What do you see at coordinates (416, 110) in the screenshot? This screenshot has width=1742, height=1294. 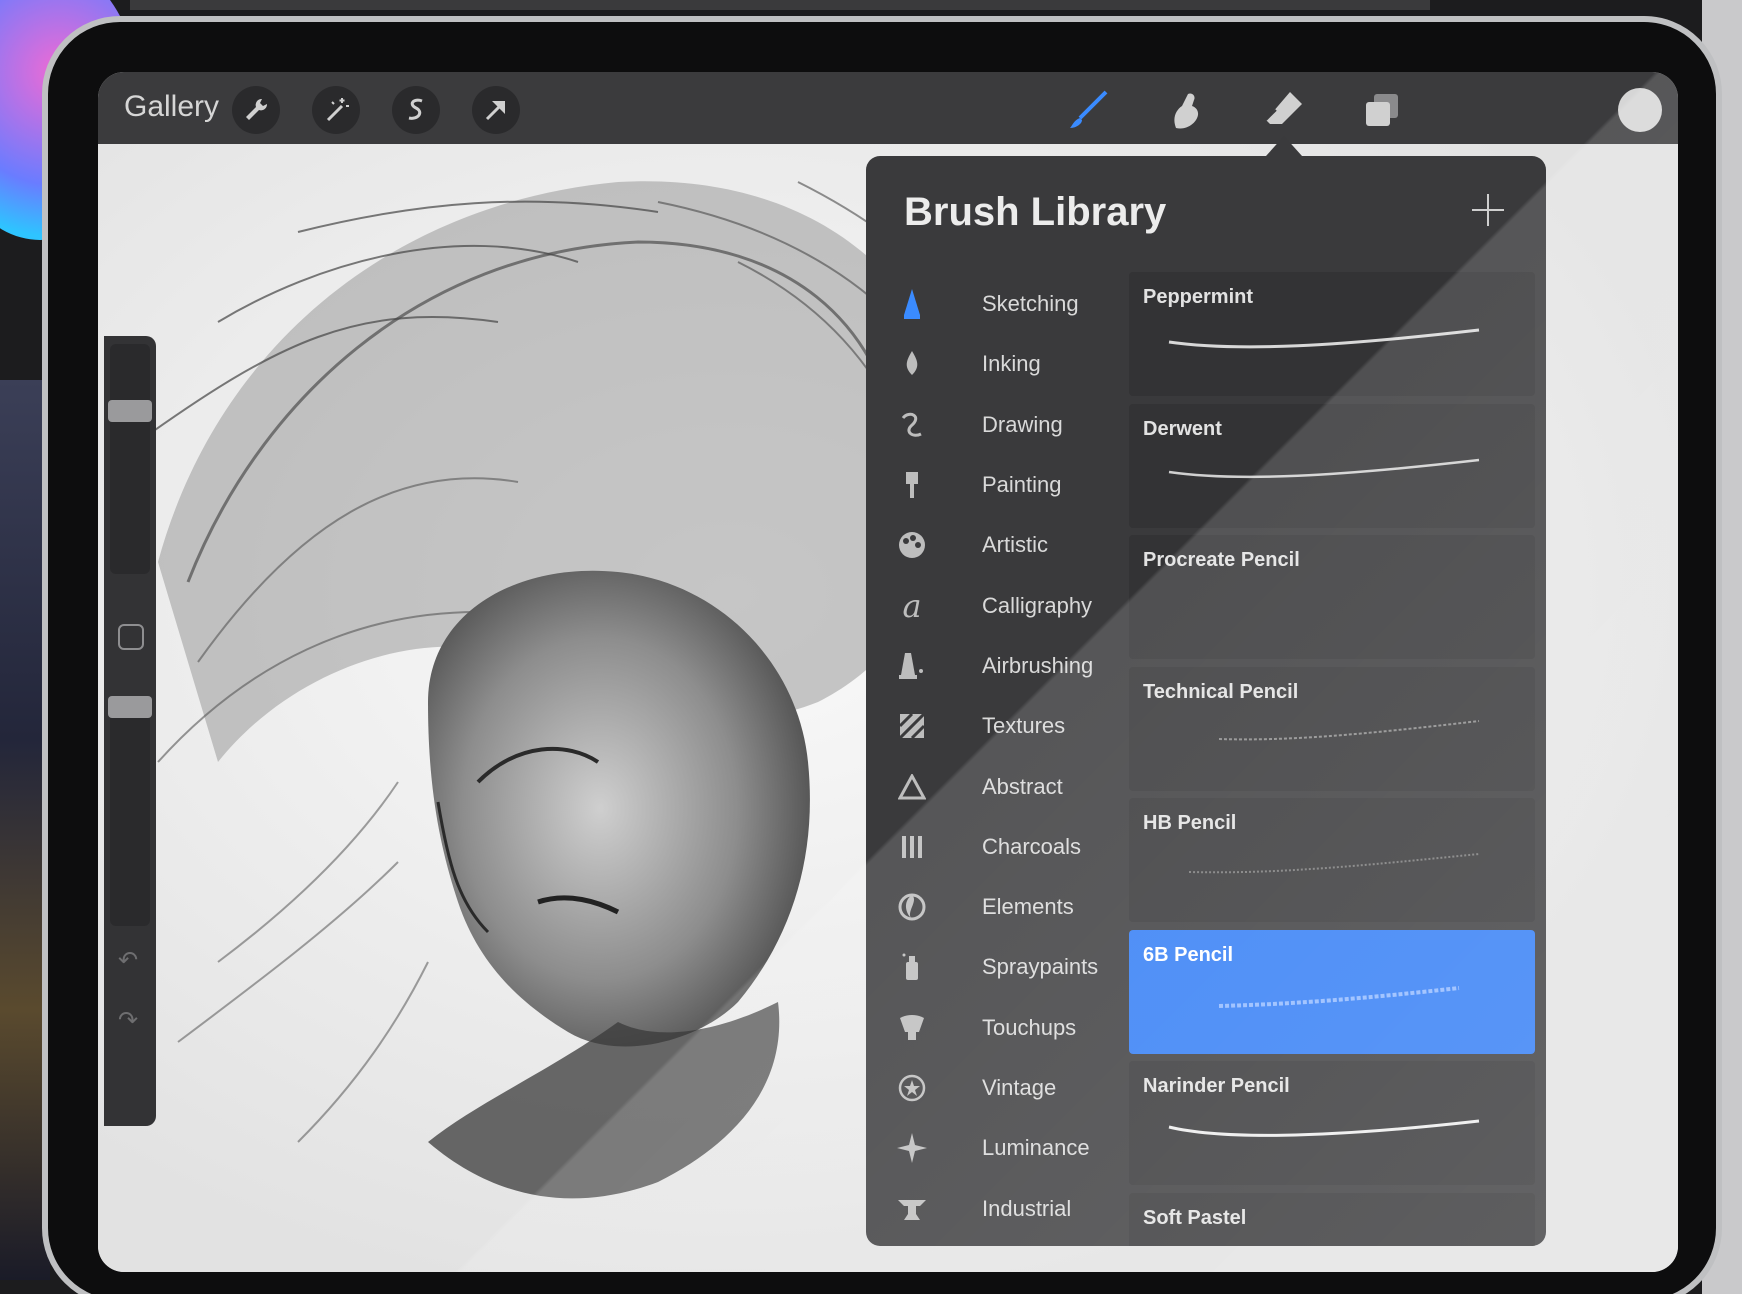 I see `selection-icon` at bounding box center [416, 110].